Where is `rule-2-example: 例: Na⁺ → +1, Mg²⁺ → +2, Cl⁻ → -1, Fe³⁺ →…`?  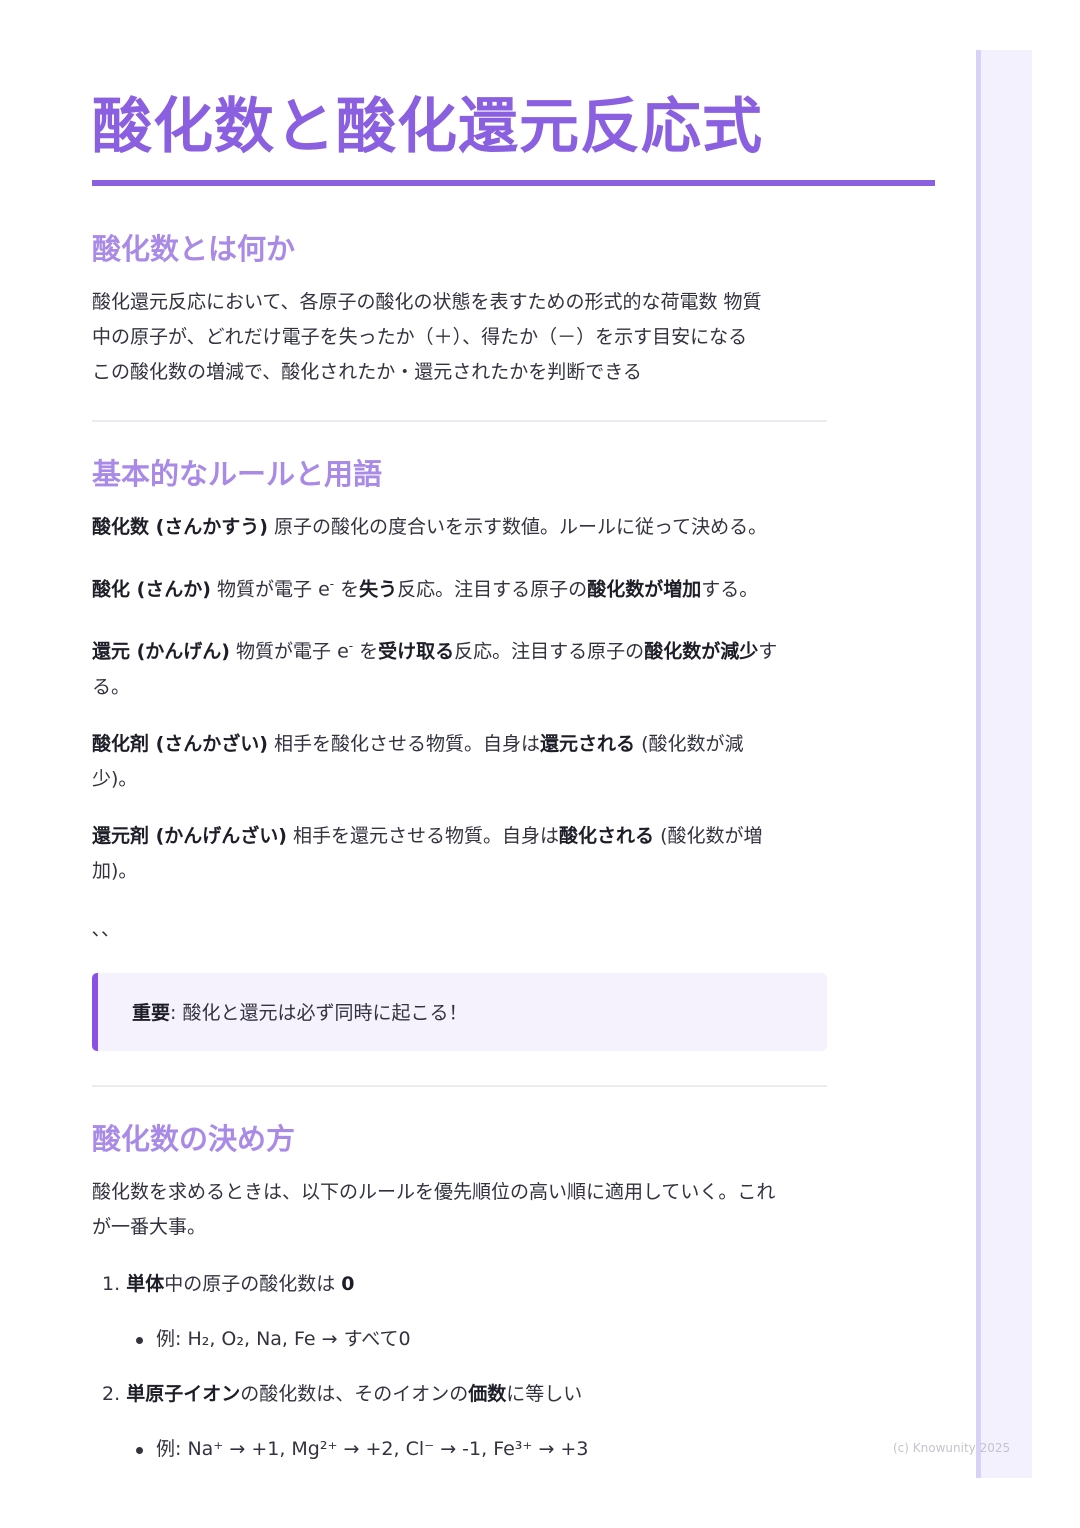
rule-2-example: 例: Na⁺ → +1, Mg²⁺ → +2, Cl⁻ → -1, Fe³⁺ →… is located at coordinates (459, 1449).